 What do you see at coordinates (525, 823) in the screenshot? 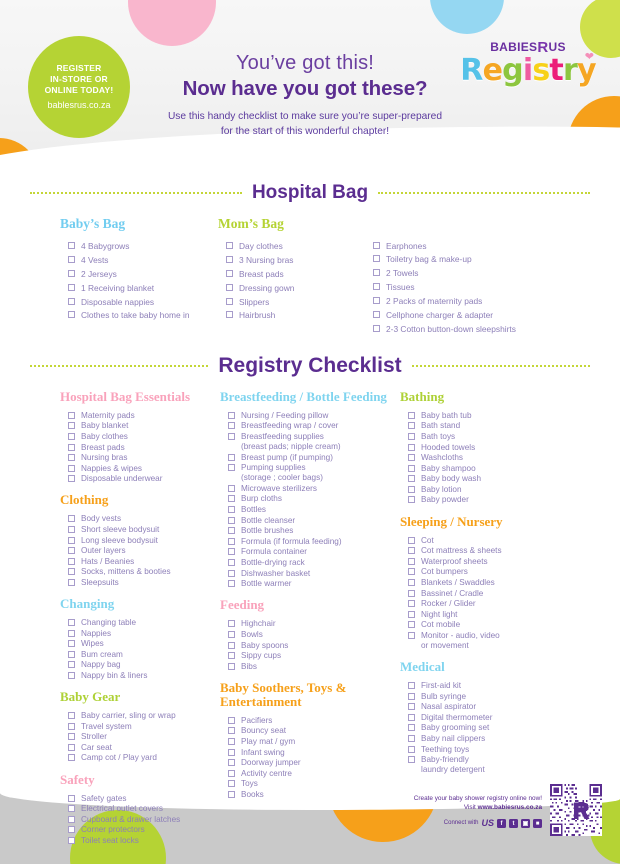
I see `instagram-icon: ▣` at bounding box center [525, 823].